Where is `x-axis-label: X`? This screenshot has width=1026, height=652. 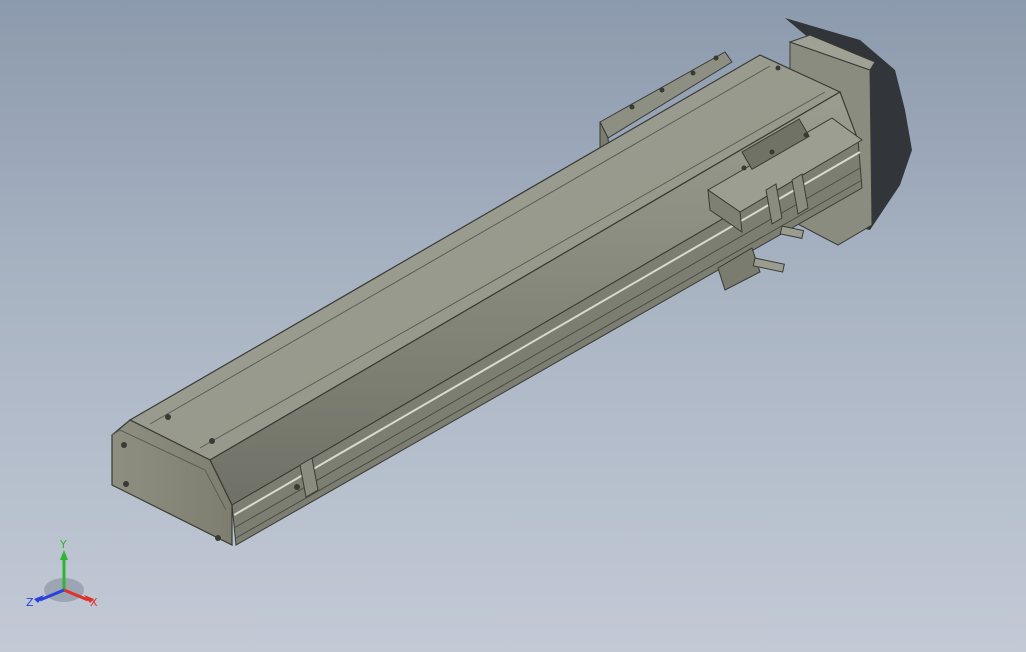 x-axis-label: X is located at coordinates (94, 602).